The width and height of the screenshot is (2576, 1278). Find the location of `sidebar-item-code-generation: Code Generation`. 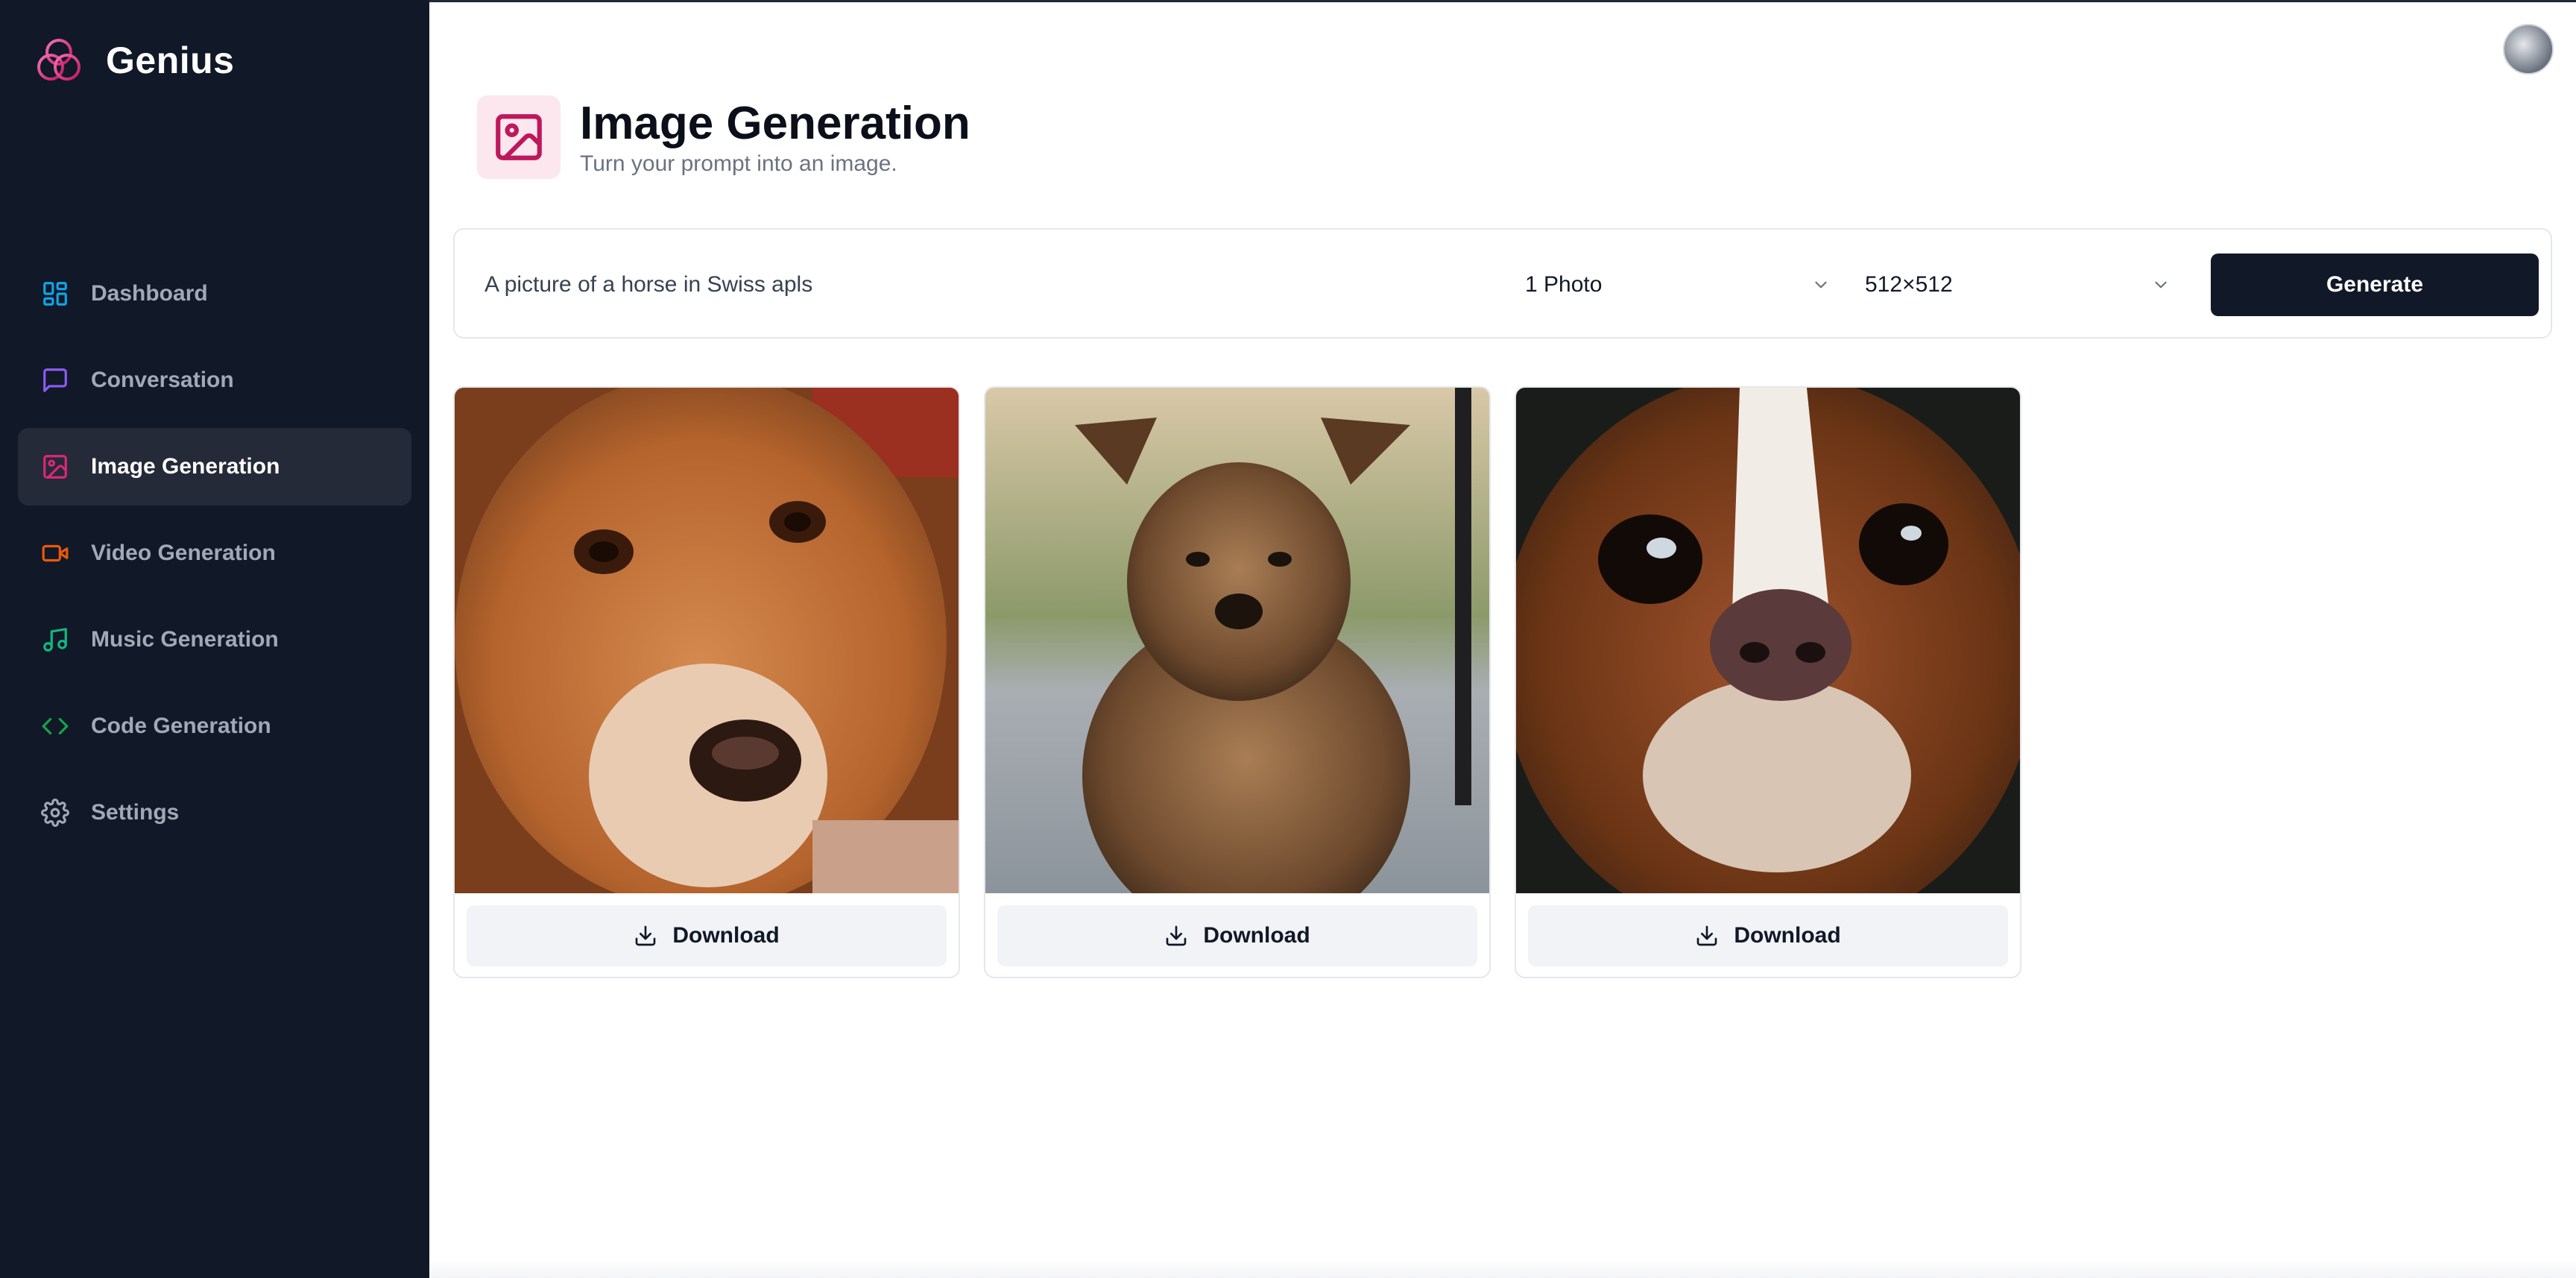

sidebar-item-code-generation: Code Generation is located at coordinates (214, 726).